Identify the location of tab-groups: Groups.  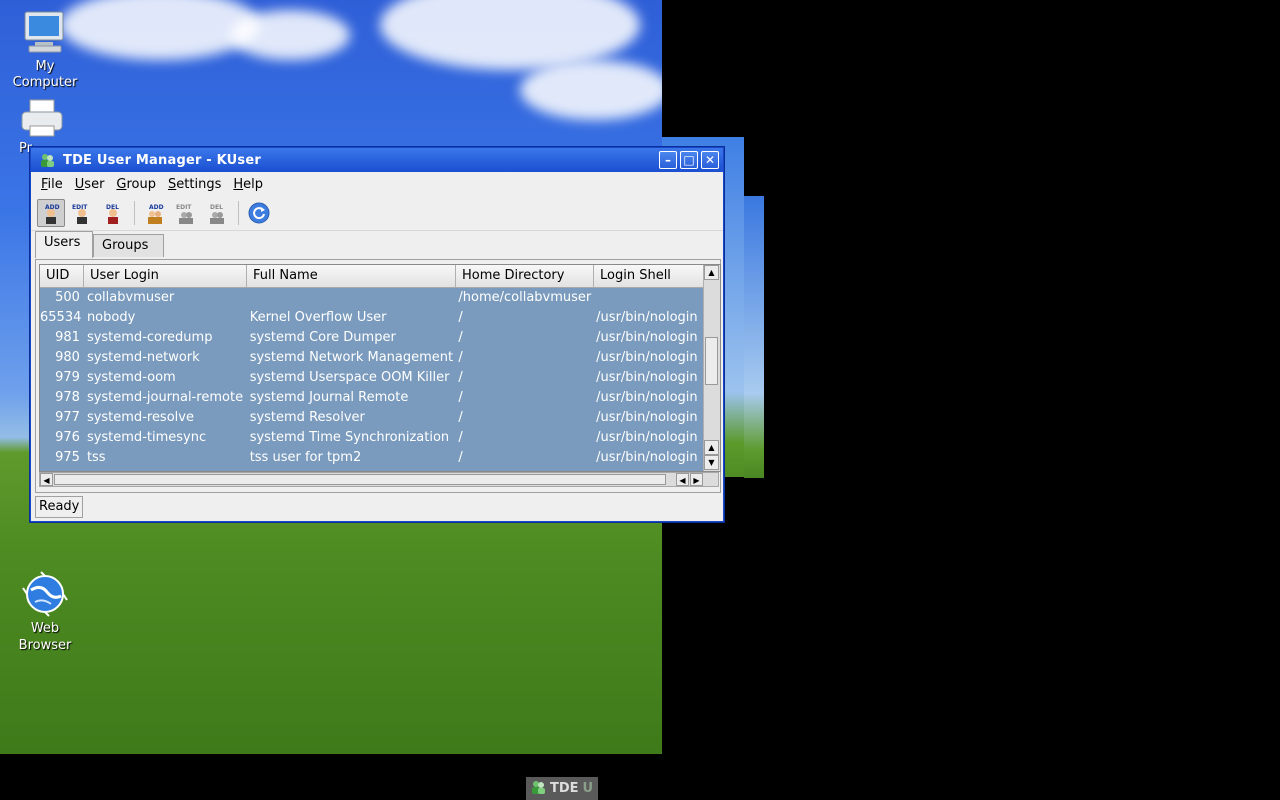
(128, 245).